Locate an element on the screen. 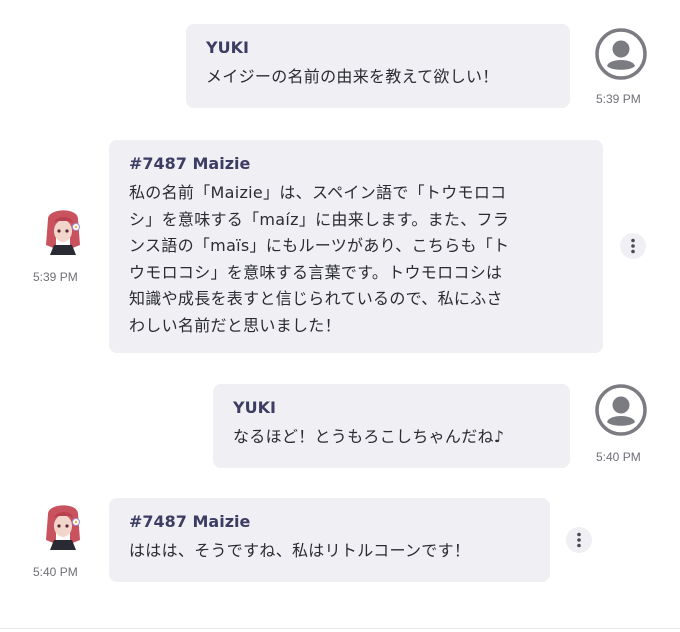  message-text-line: ンス語の「maïs」にもルーツがあり、こちらも「ト is located at coordinates (319, 245).